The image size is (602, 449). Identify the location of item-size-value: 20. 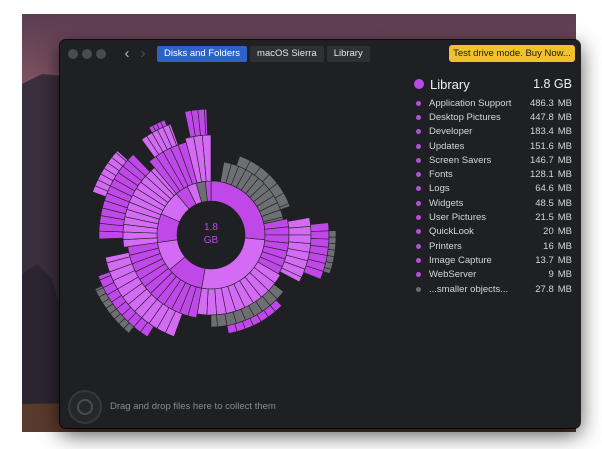
(548, 232).